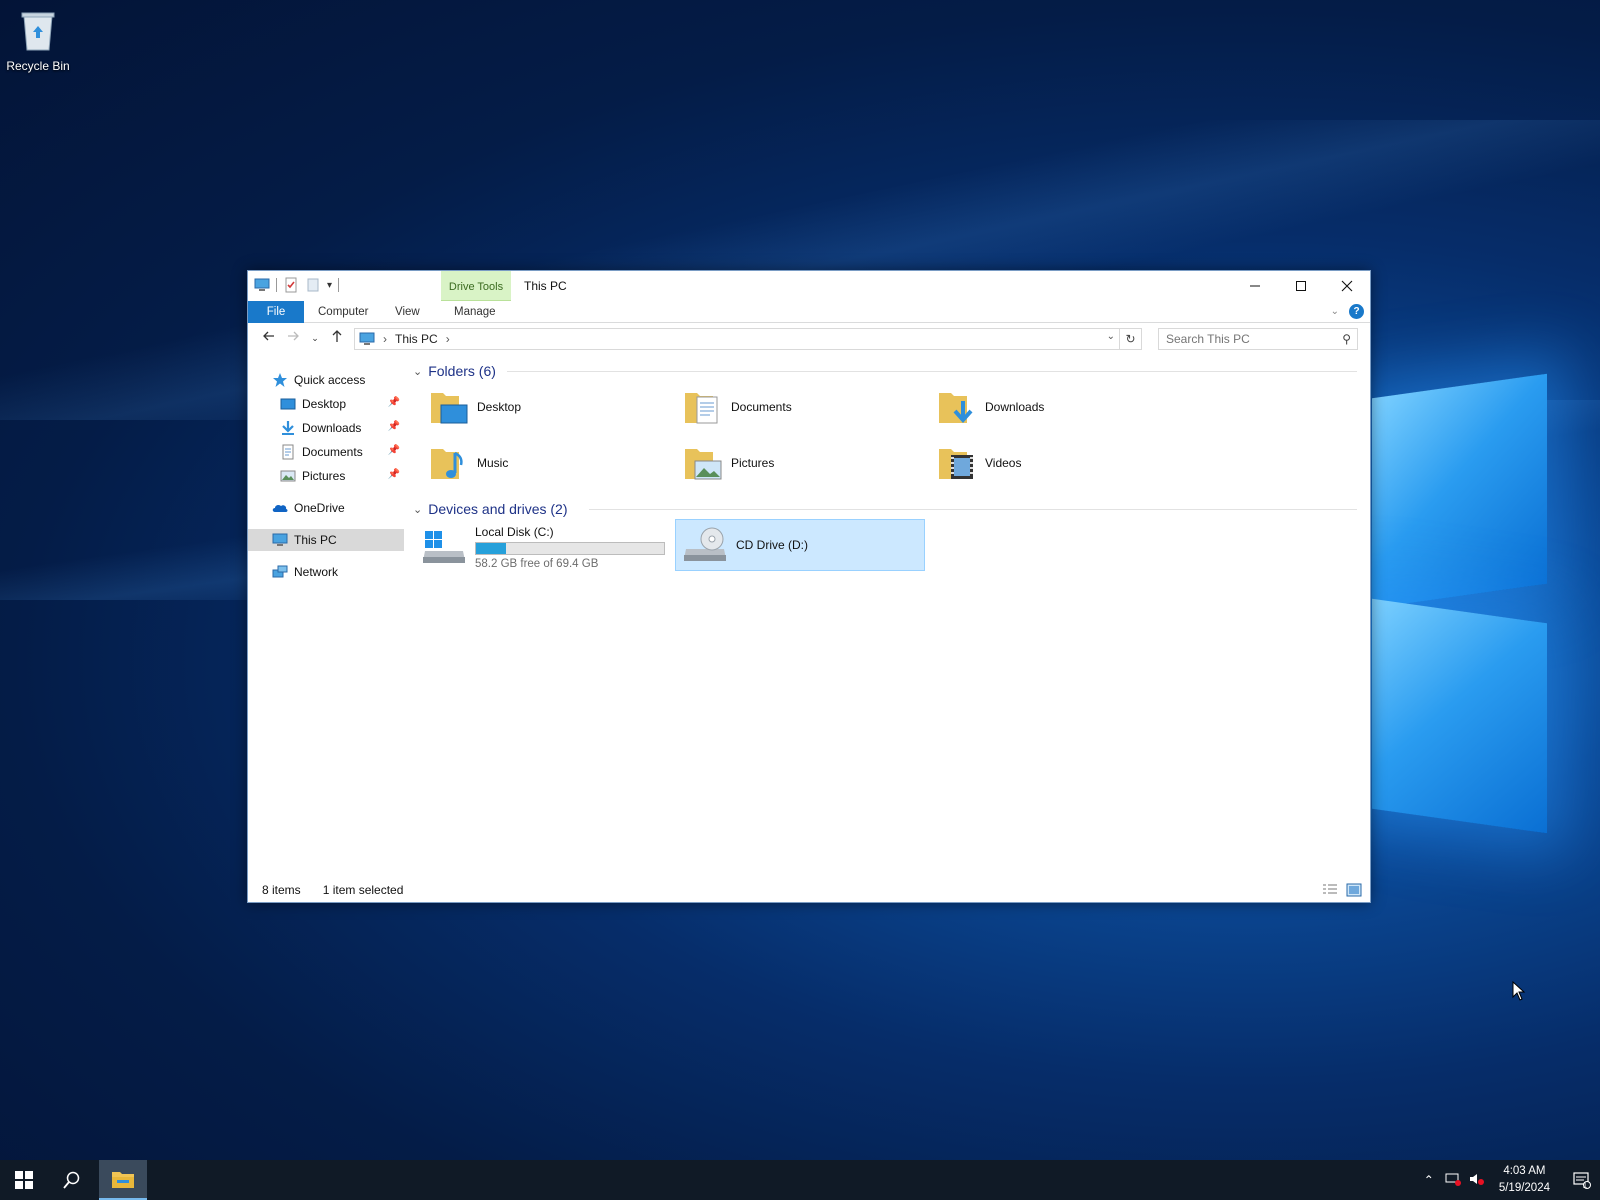  Describe the element at coordinates (1519, 991) in the screenshot. I see `mouse-cursor-icon` at that location.